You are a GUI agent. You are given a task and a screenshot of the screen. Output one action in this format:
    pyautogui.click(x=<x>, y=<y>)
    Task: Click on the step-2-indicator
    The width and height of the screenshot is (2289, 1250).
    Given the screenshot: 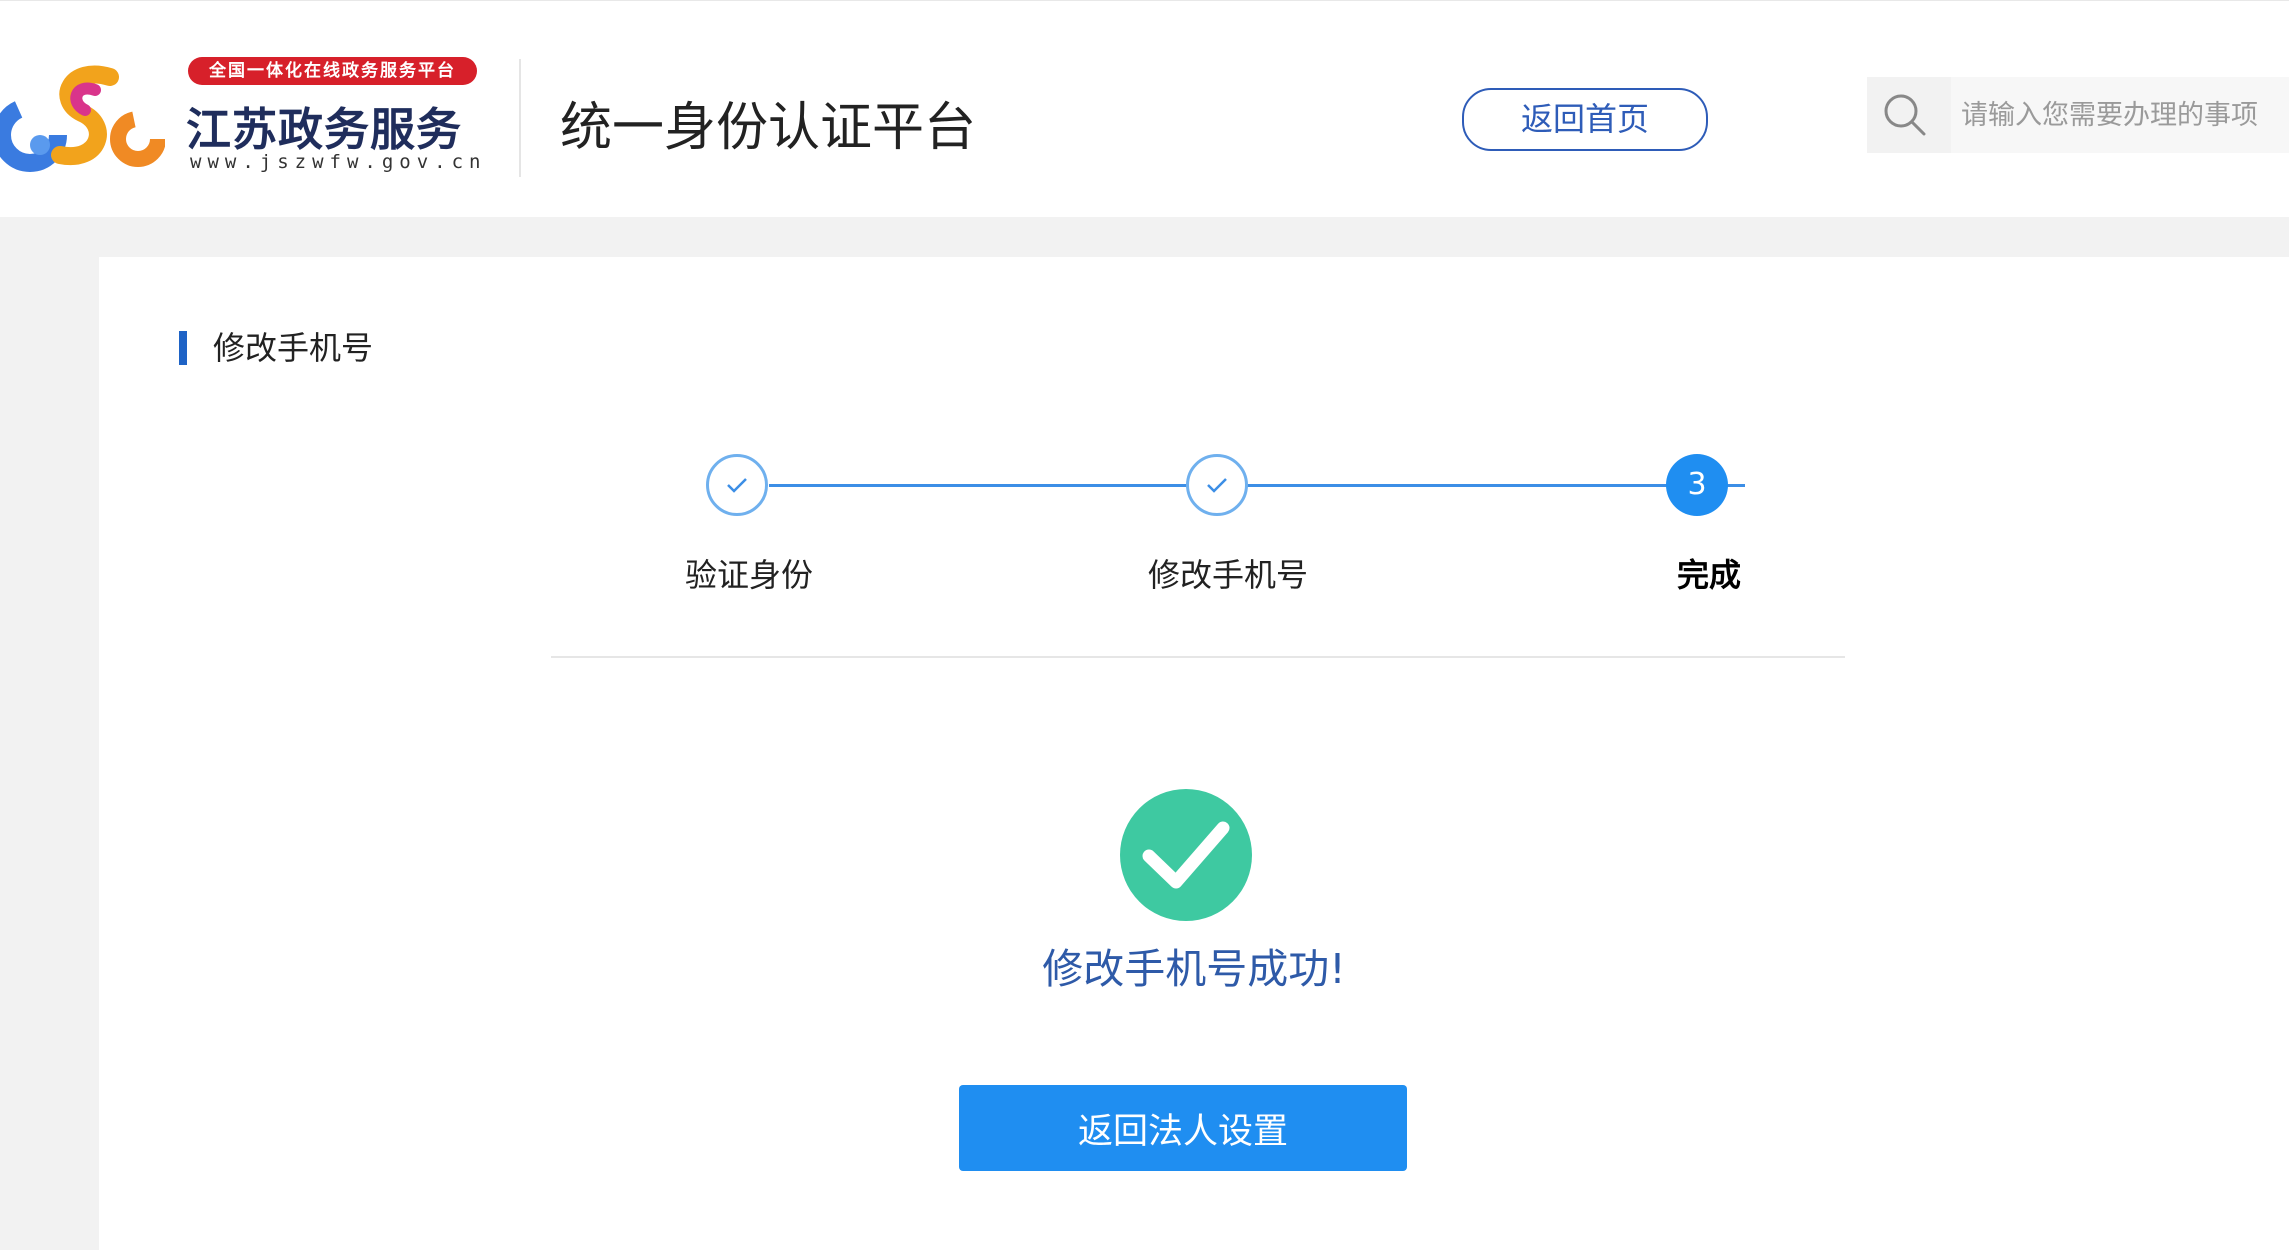 What is the action you would take?
    pyautogui.click(x=1217, y=485)
    